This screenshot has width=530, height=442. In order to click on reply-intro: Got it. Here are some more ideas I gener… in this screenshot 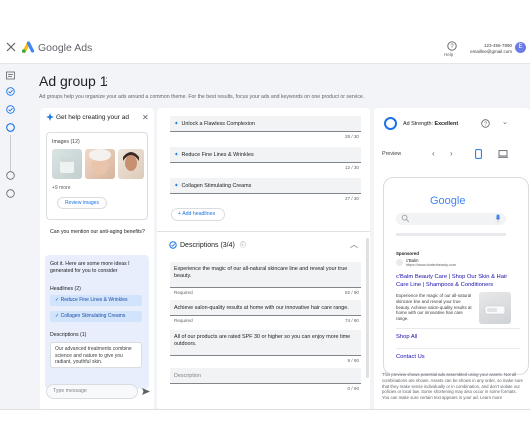, I will do `click(90, 267)`.